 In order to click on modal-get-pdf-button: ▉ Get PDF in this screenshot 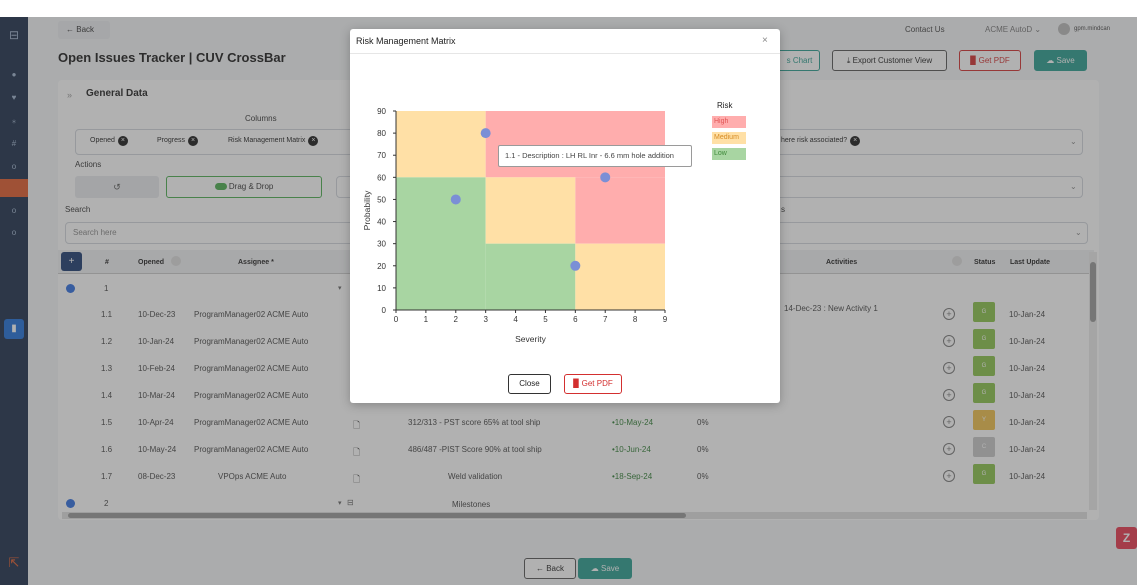, I will do `click(593, 384)`.